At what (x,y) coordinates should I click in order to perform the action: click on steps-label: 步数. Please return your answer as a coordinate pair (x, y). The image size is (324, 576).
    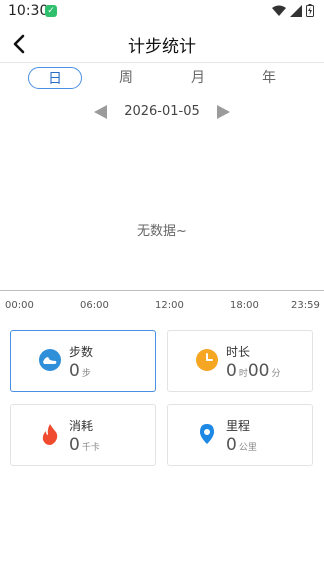
    Looking at the image, I should click on (81, 352).